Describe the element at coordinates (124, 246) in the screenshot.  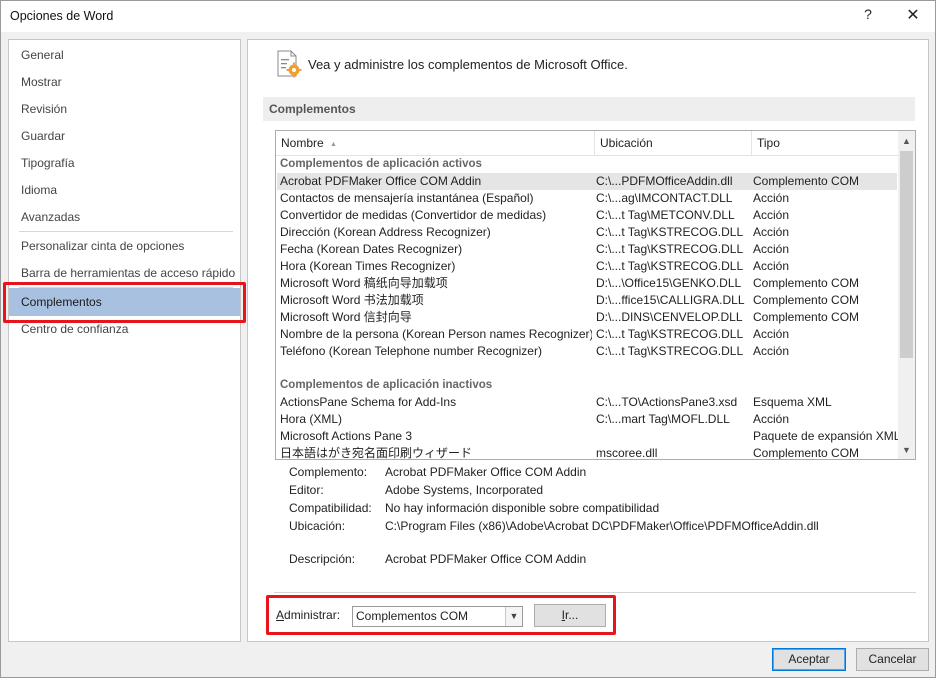
I see `nav-item-personalizar-cinta: Personalizar cinta de opciones` at that location.